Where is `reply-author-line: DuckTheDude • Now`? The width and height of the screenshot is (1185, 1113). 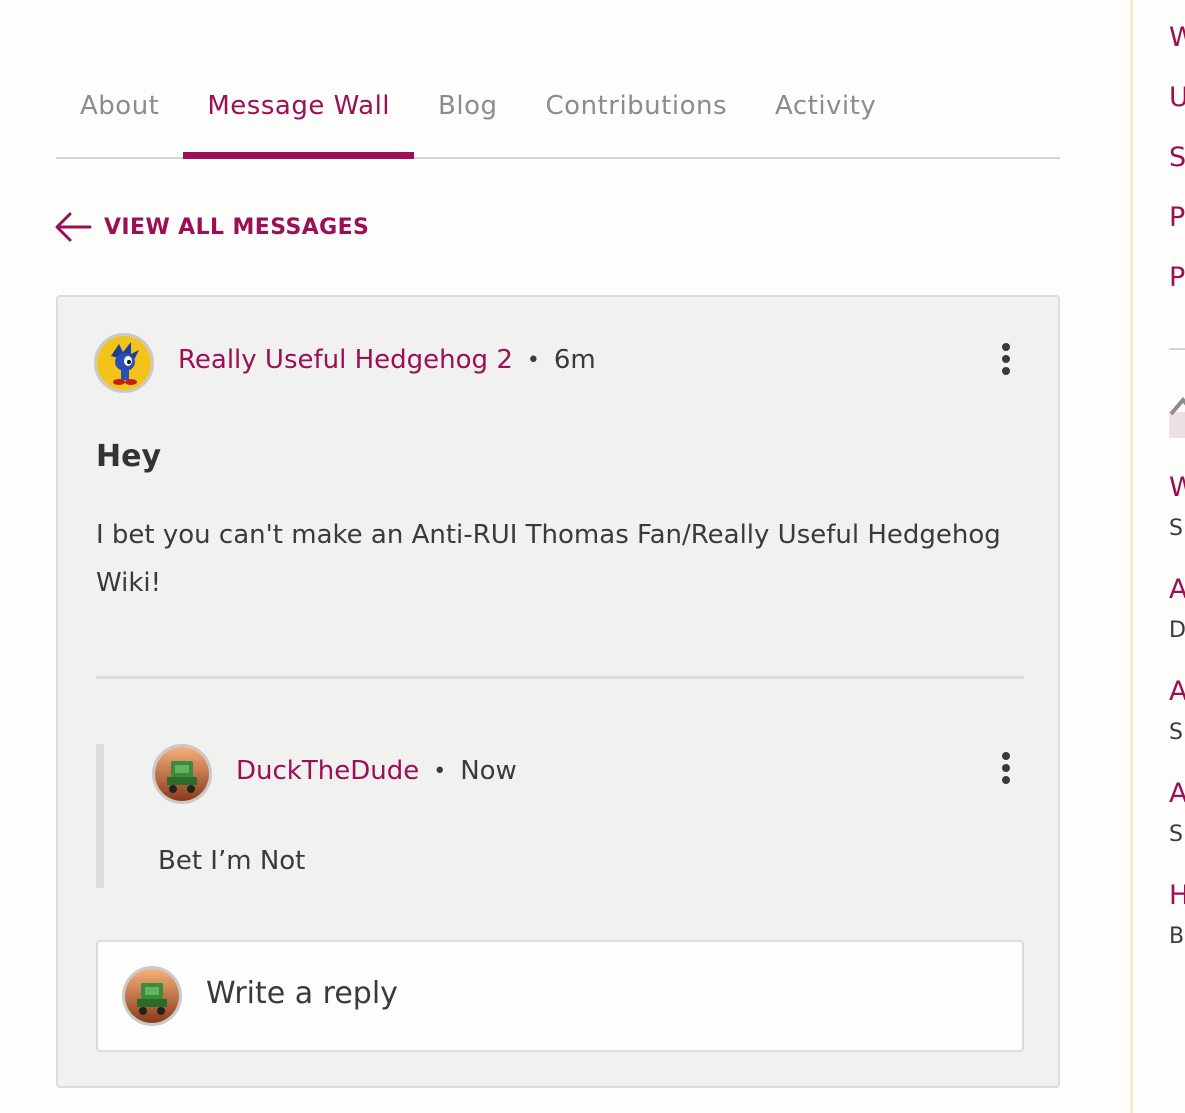 reply-author-line: DuckTheDude • Now is located at coordinates (376, 771).